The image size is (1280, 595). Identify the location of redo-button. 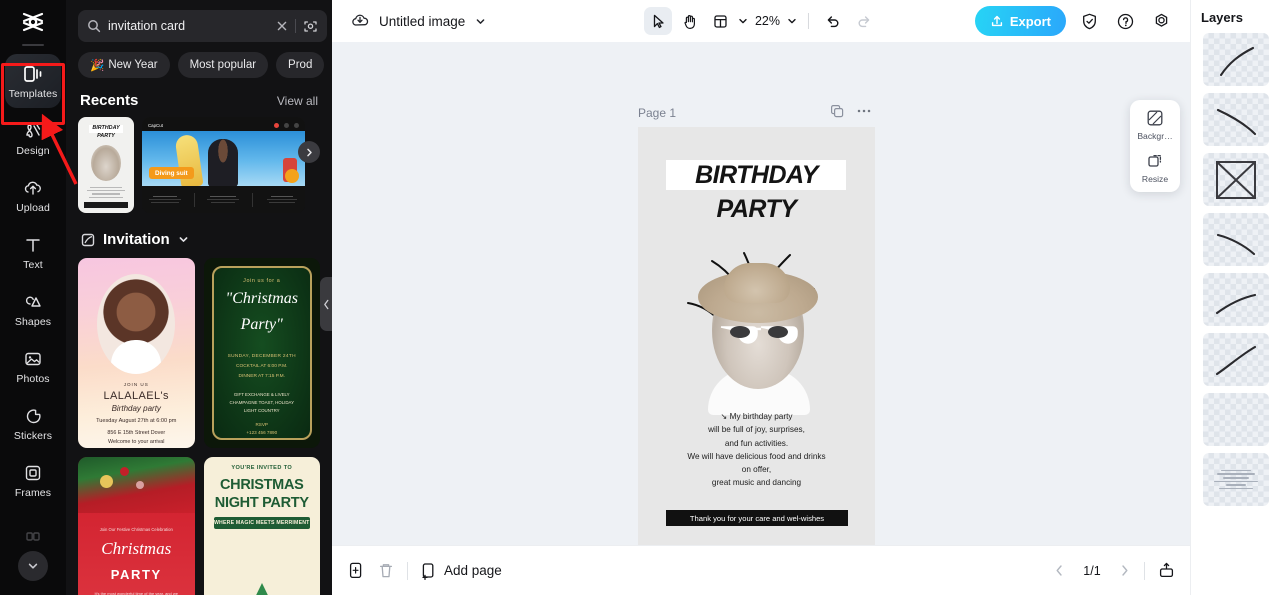
(864, 21).